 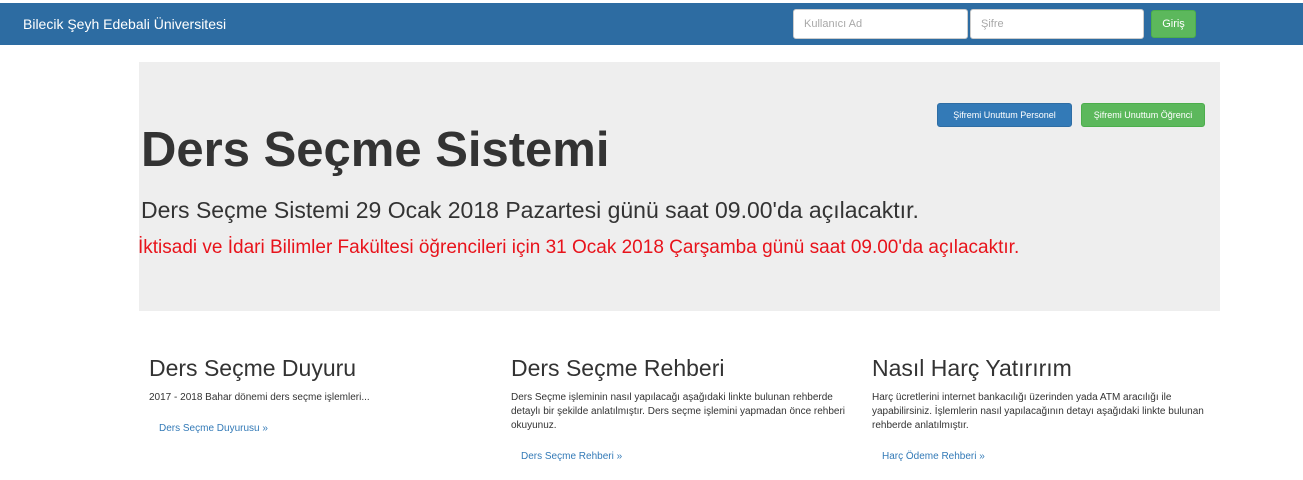 What do you see at coordinates (1057, 24) in the screenshot?
I see `password-input` at bounding box center [1057, 24].